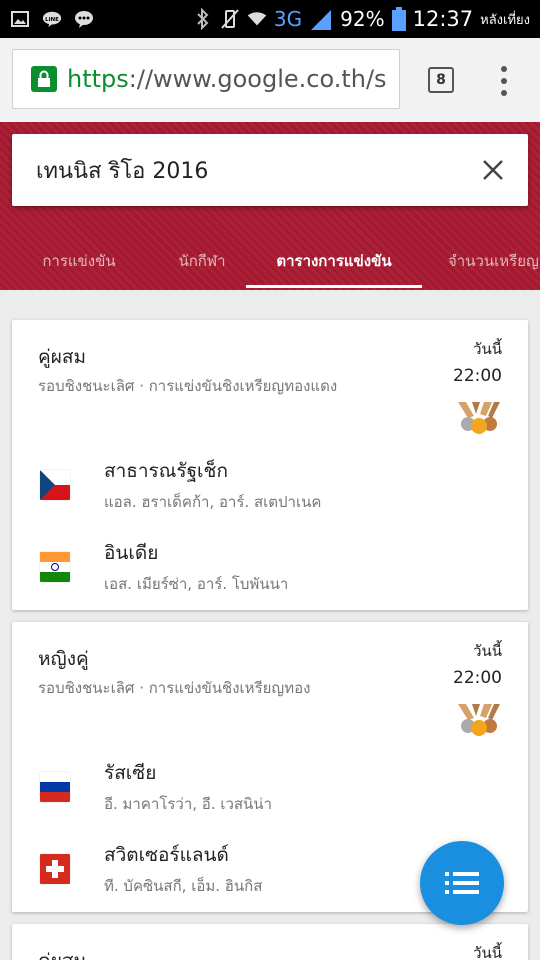  What do you see at coordinates (122, 170) in the screenshot?
I see `search-query: เทนนิส ริโอ 2016` at bounding box center [122, 170].